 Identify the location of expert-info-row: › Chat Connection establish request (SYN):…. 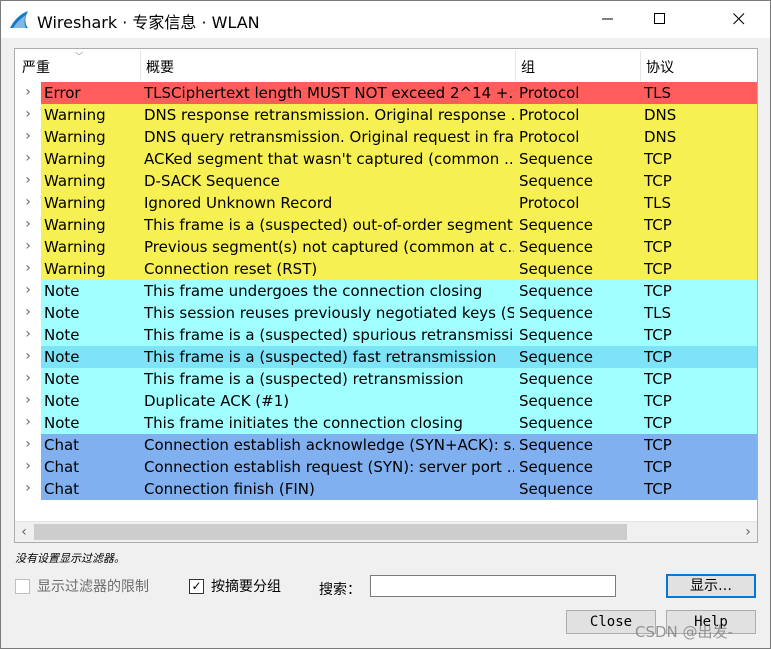
(386, 467).